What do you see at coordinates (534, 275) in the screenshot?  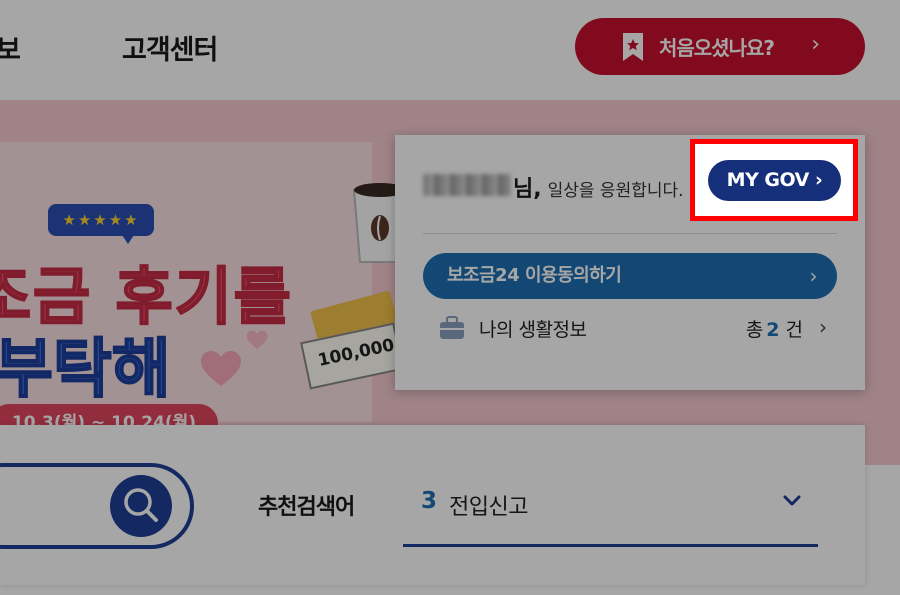 I see `consent-label: 보조금24 이용동의하기` at bounding box center [534, 275].